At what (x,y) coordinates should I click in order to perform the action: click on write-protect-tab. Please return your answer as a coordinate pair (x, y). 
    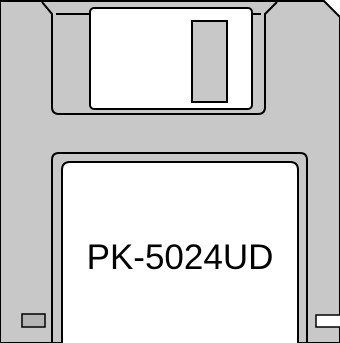
    Looking at the image, I should click on (33, 320).